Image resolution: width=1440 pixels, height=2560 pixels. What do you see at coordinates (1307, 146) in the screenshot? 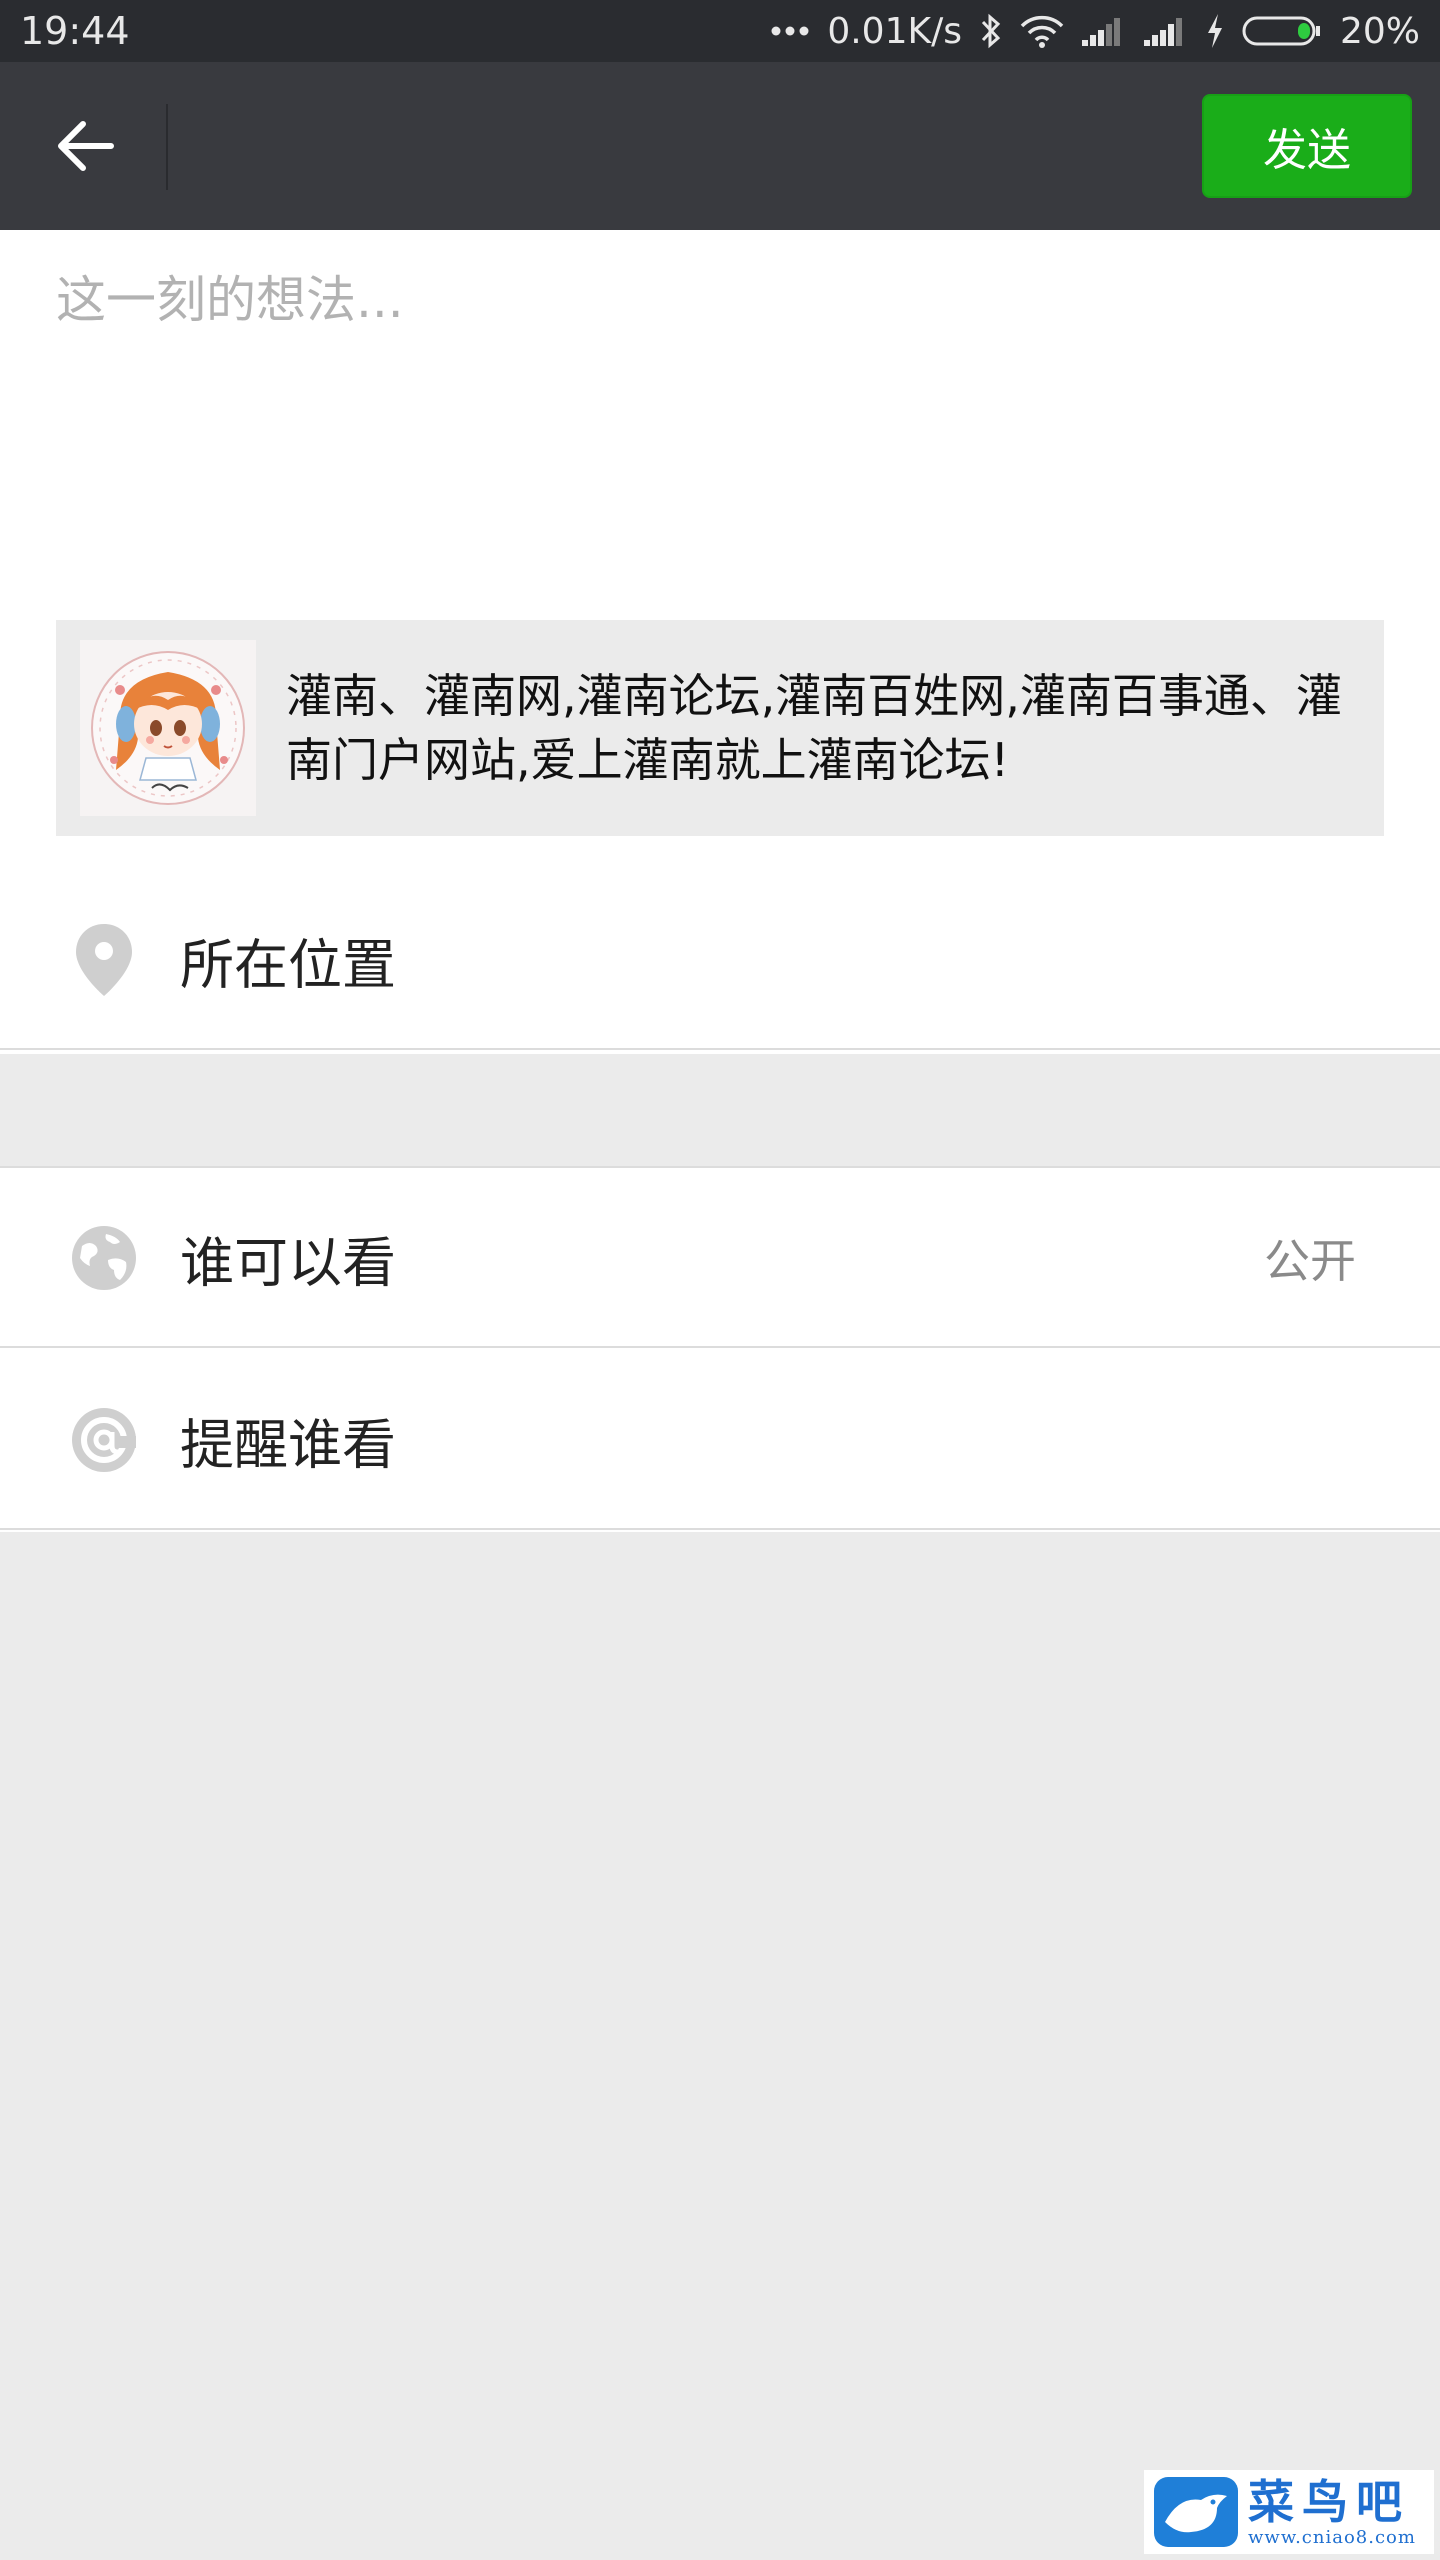
I see `send-button: 发送` at bounding box center [1307, 146].